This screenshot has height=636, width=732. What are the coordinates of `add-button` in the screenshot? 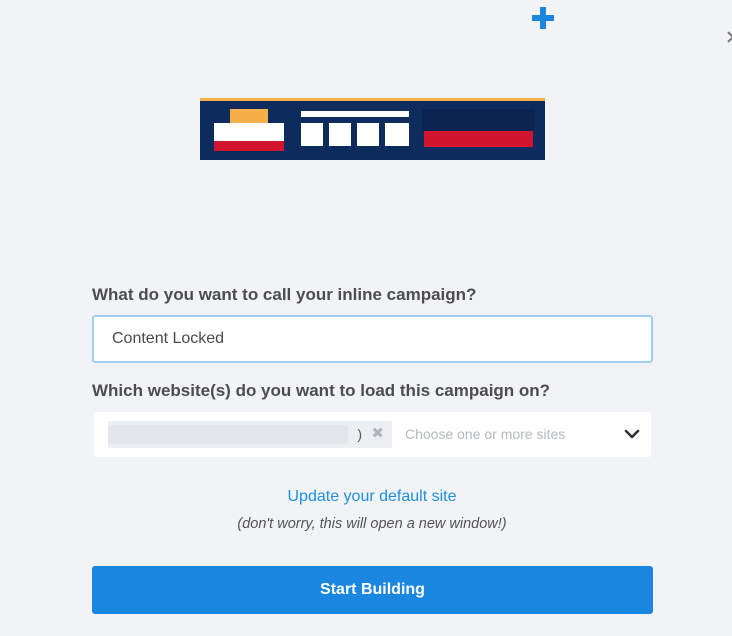 It's located at (543, 18).